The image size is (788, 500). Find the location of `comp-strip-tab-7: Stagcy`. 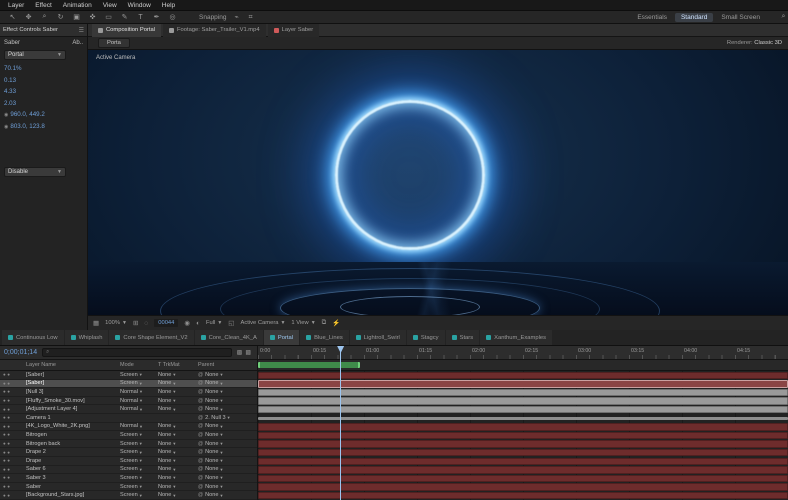

comp-strip-tab-7: Stagcy is located at coordinates (425, 337).